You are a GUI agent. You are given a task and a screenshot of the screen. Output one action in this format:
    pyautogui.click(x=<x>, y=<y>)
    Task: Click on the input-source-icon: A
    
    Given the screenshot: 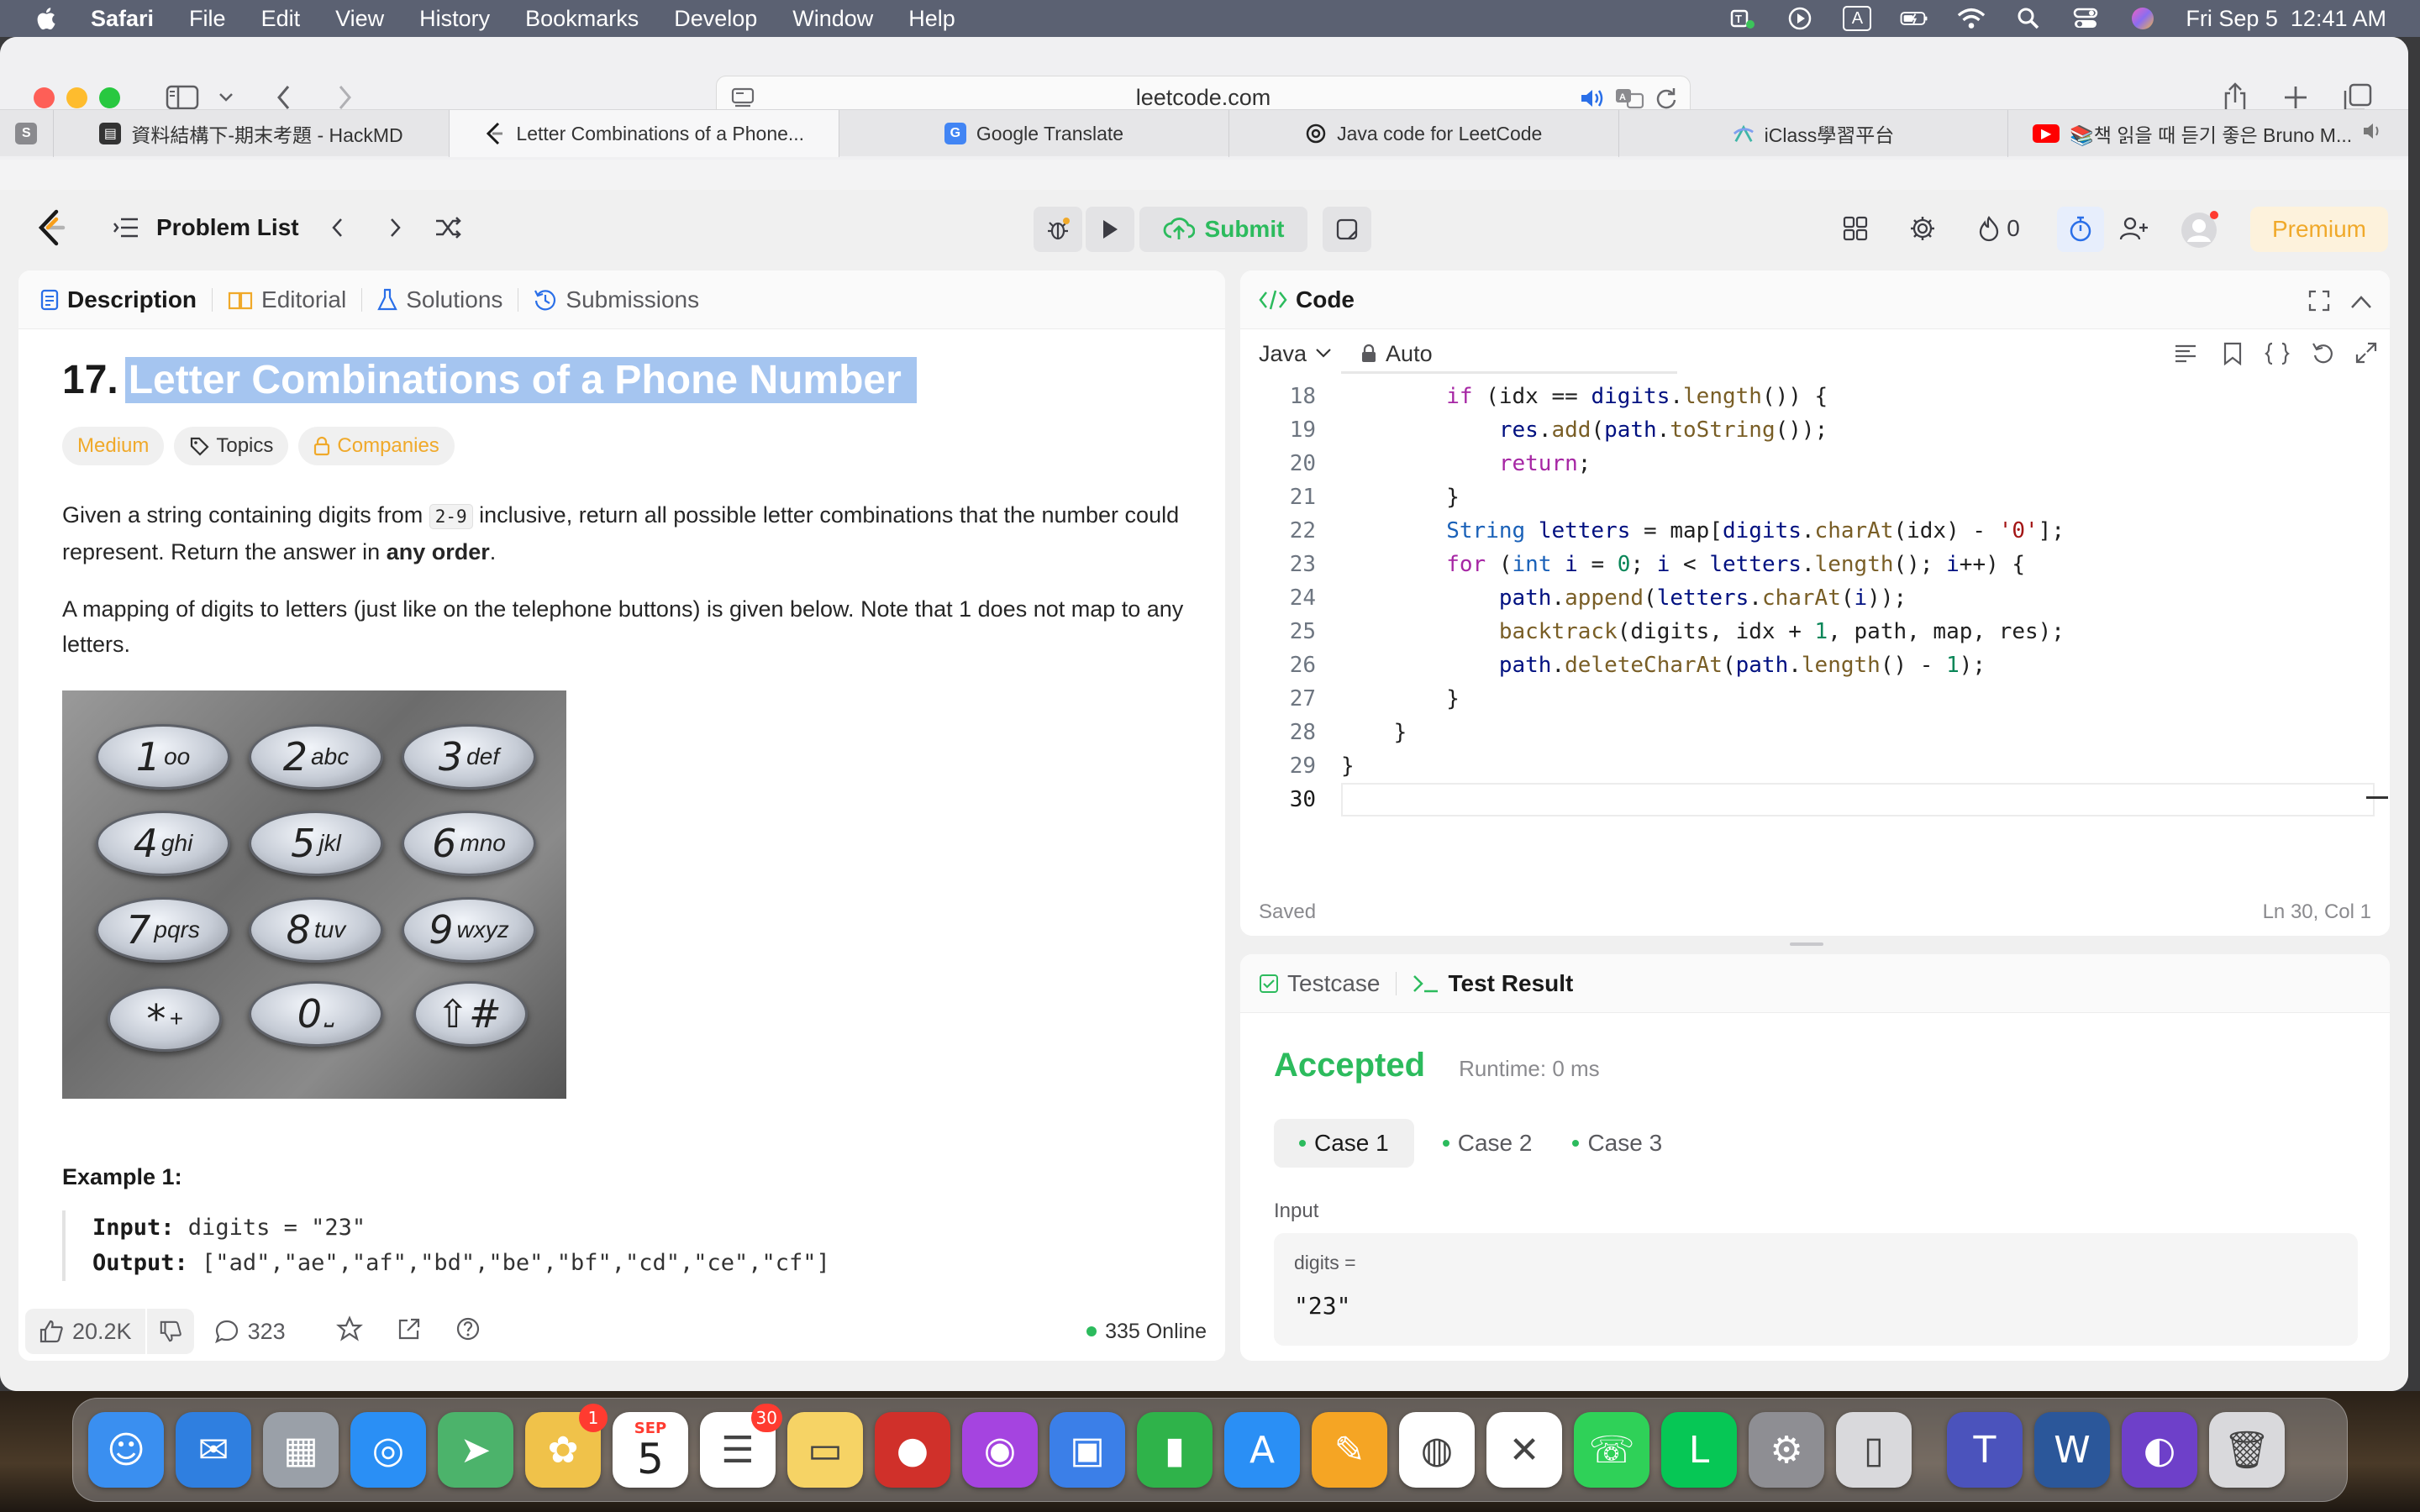 What is the action you would take?
    pyautogui.click(x=1858, y=18)
    